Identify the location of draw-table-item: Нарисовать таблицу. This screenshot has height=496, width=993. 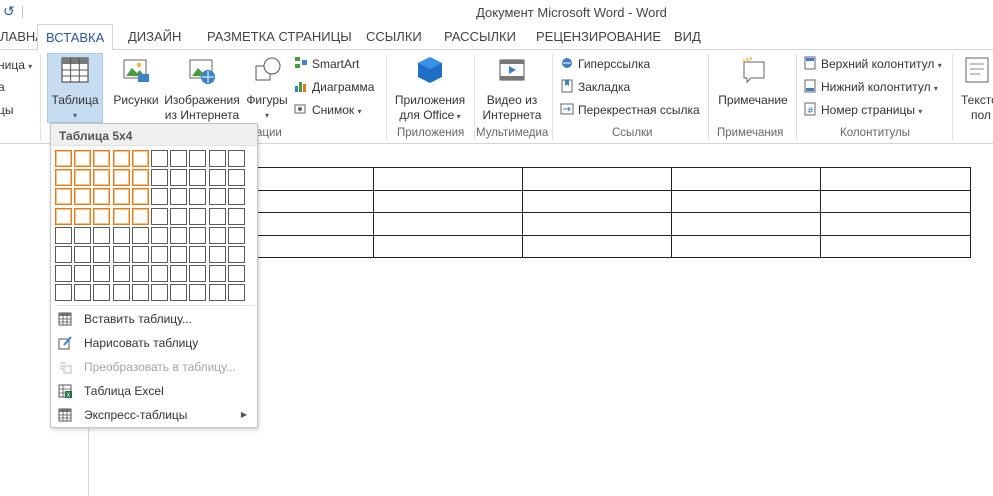
(154, 343).